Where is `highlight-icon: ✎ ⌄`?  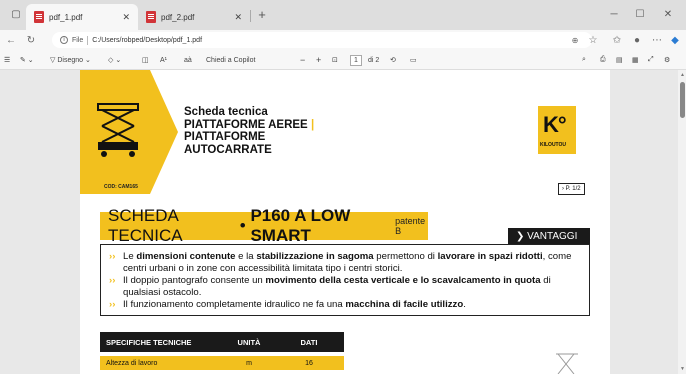
highlight-icon: ✎ ⌄ is located at coordinates (27, 60).